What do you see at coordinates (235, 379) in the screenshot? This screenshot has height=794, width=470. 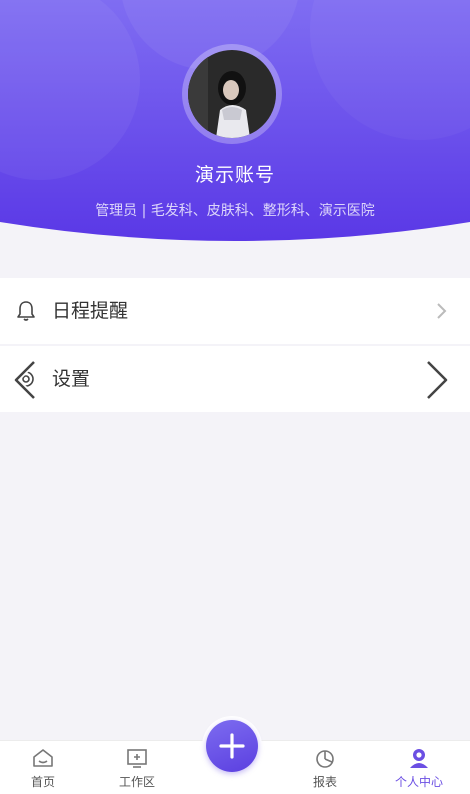 I see `menu-item-settings: 设置` at bounding box center [235, 379].